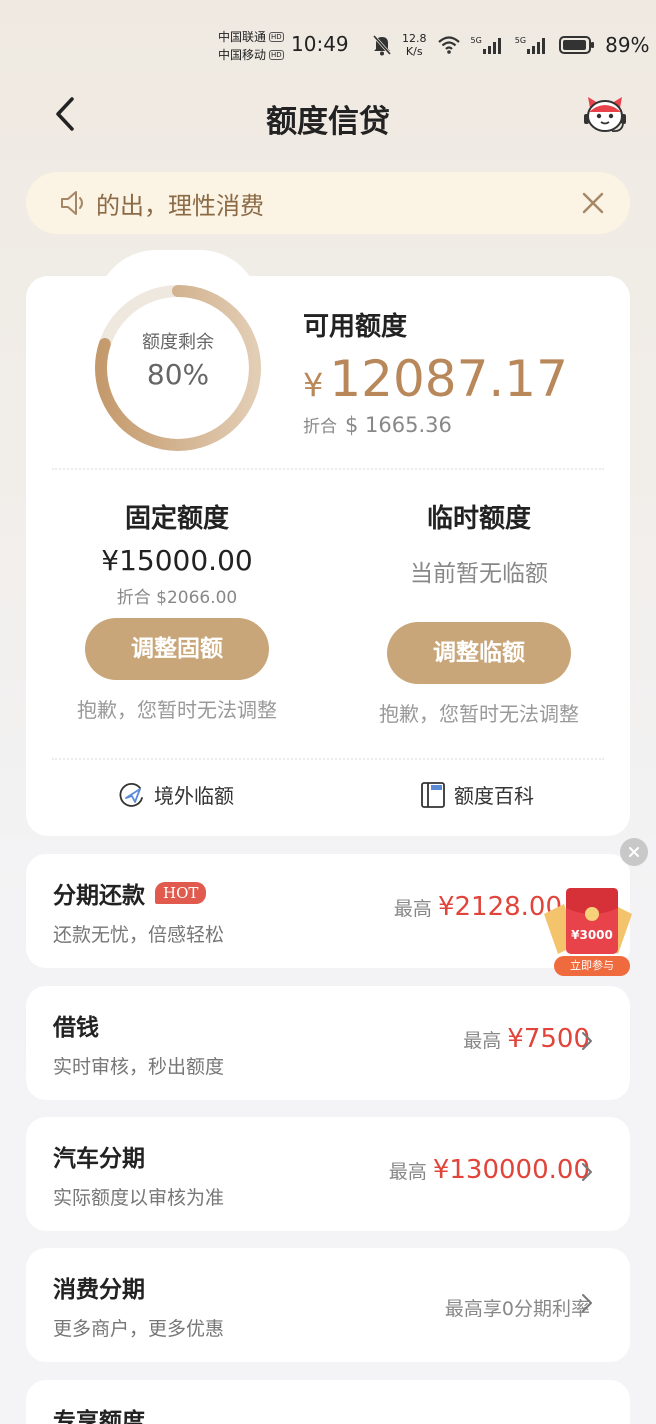  Describe the element at coordinates (433, 794) in the screenshot. I see `book-icon` at that location.